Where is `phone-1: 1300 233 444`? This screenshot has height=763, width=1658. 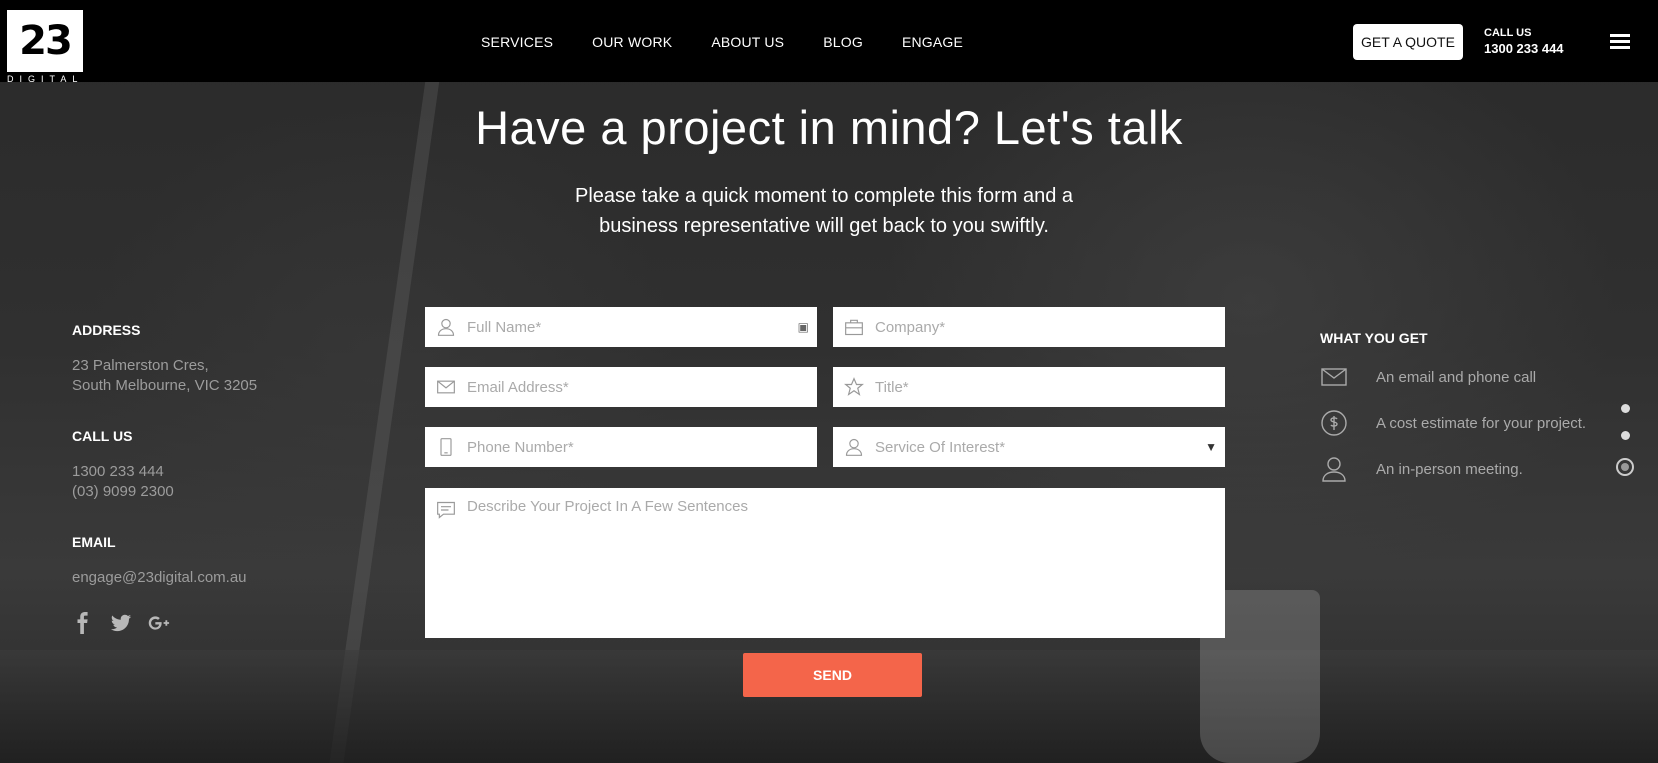
phone-1: 1300 233 444 is located at coordinates (202, 472).